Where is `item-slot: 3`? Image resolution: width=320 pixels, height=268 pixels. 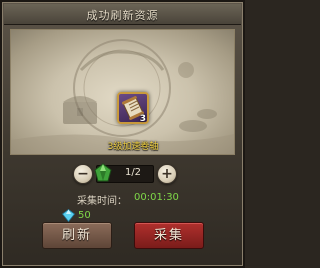
item-slot: 3 is located at coordinates (133, 108).